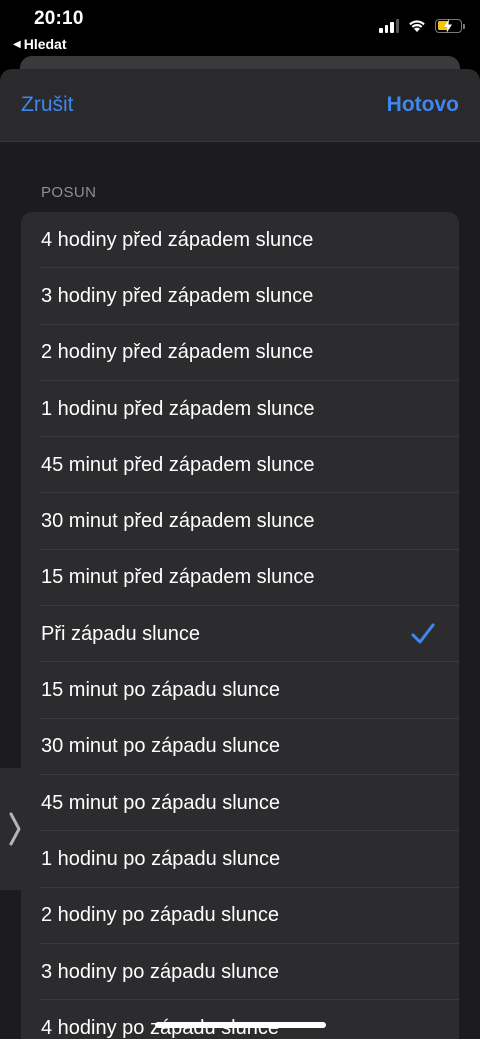 Image resolution: width=480 pixels, height=1039 pixels. I want to click on offset-option-label: 30 minut před západem slunce, so click(178, 521).